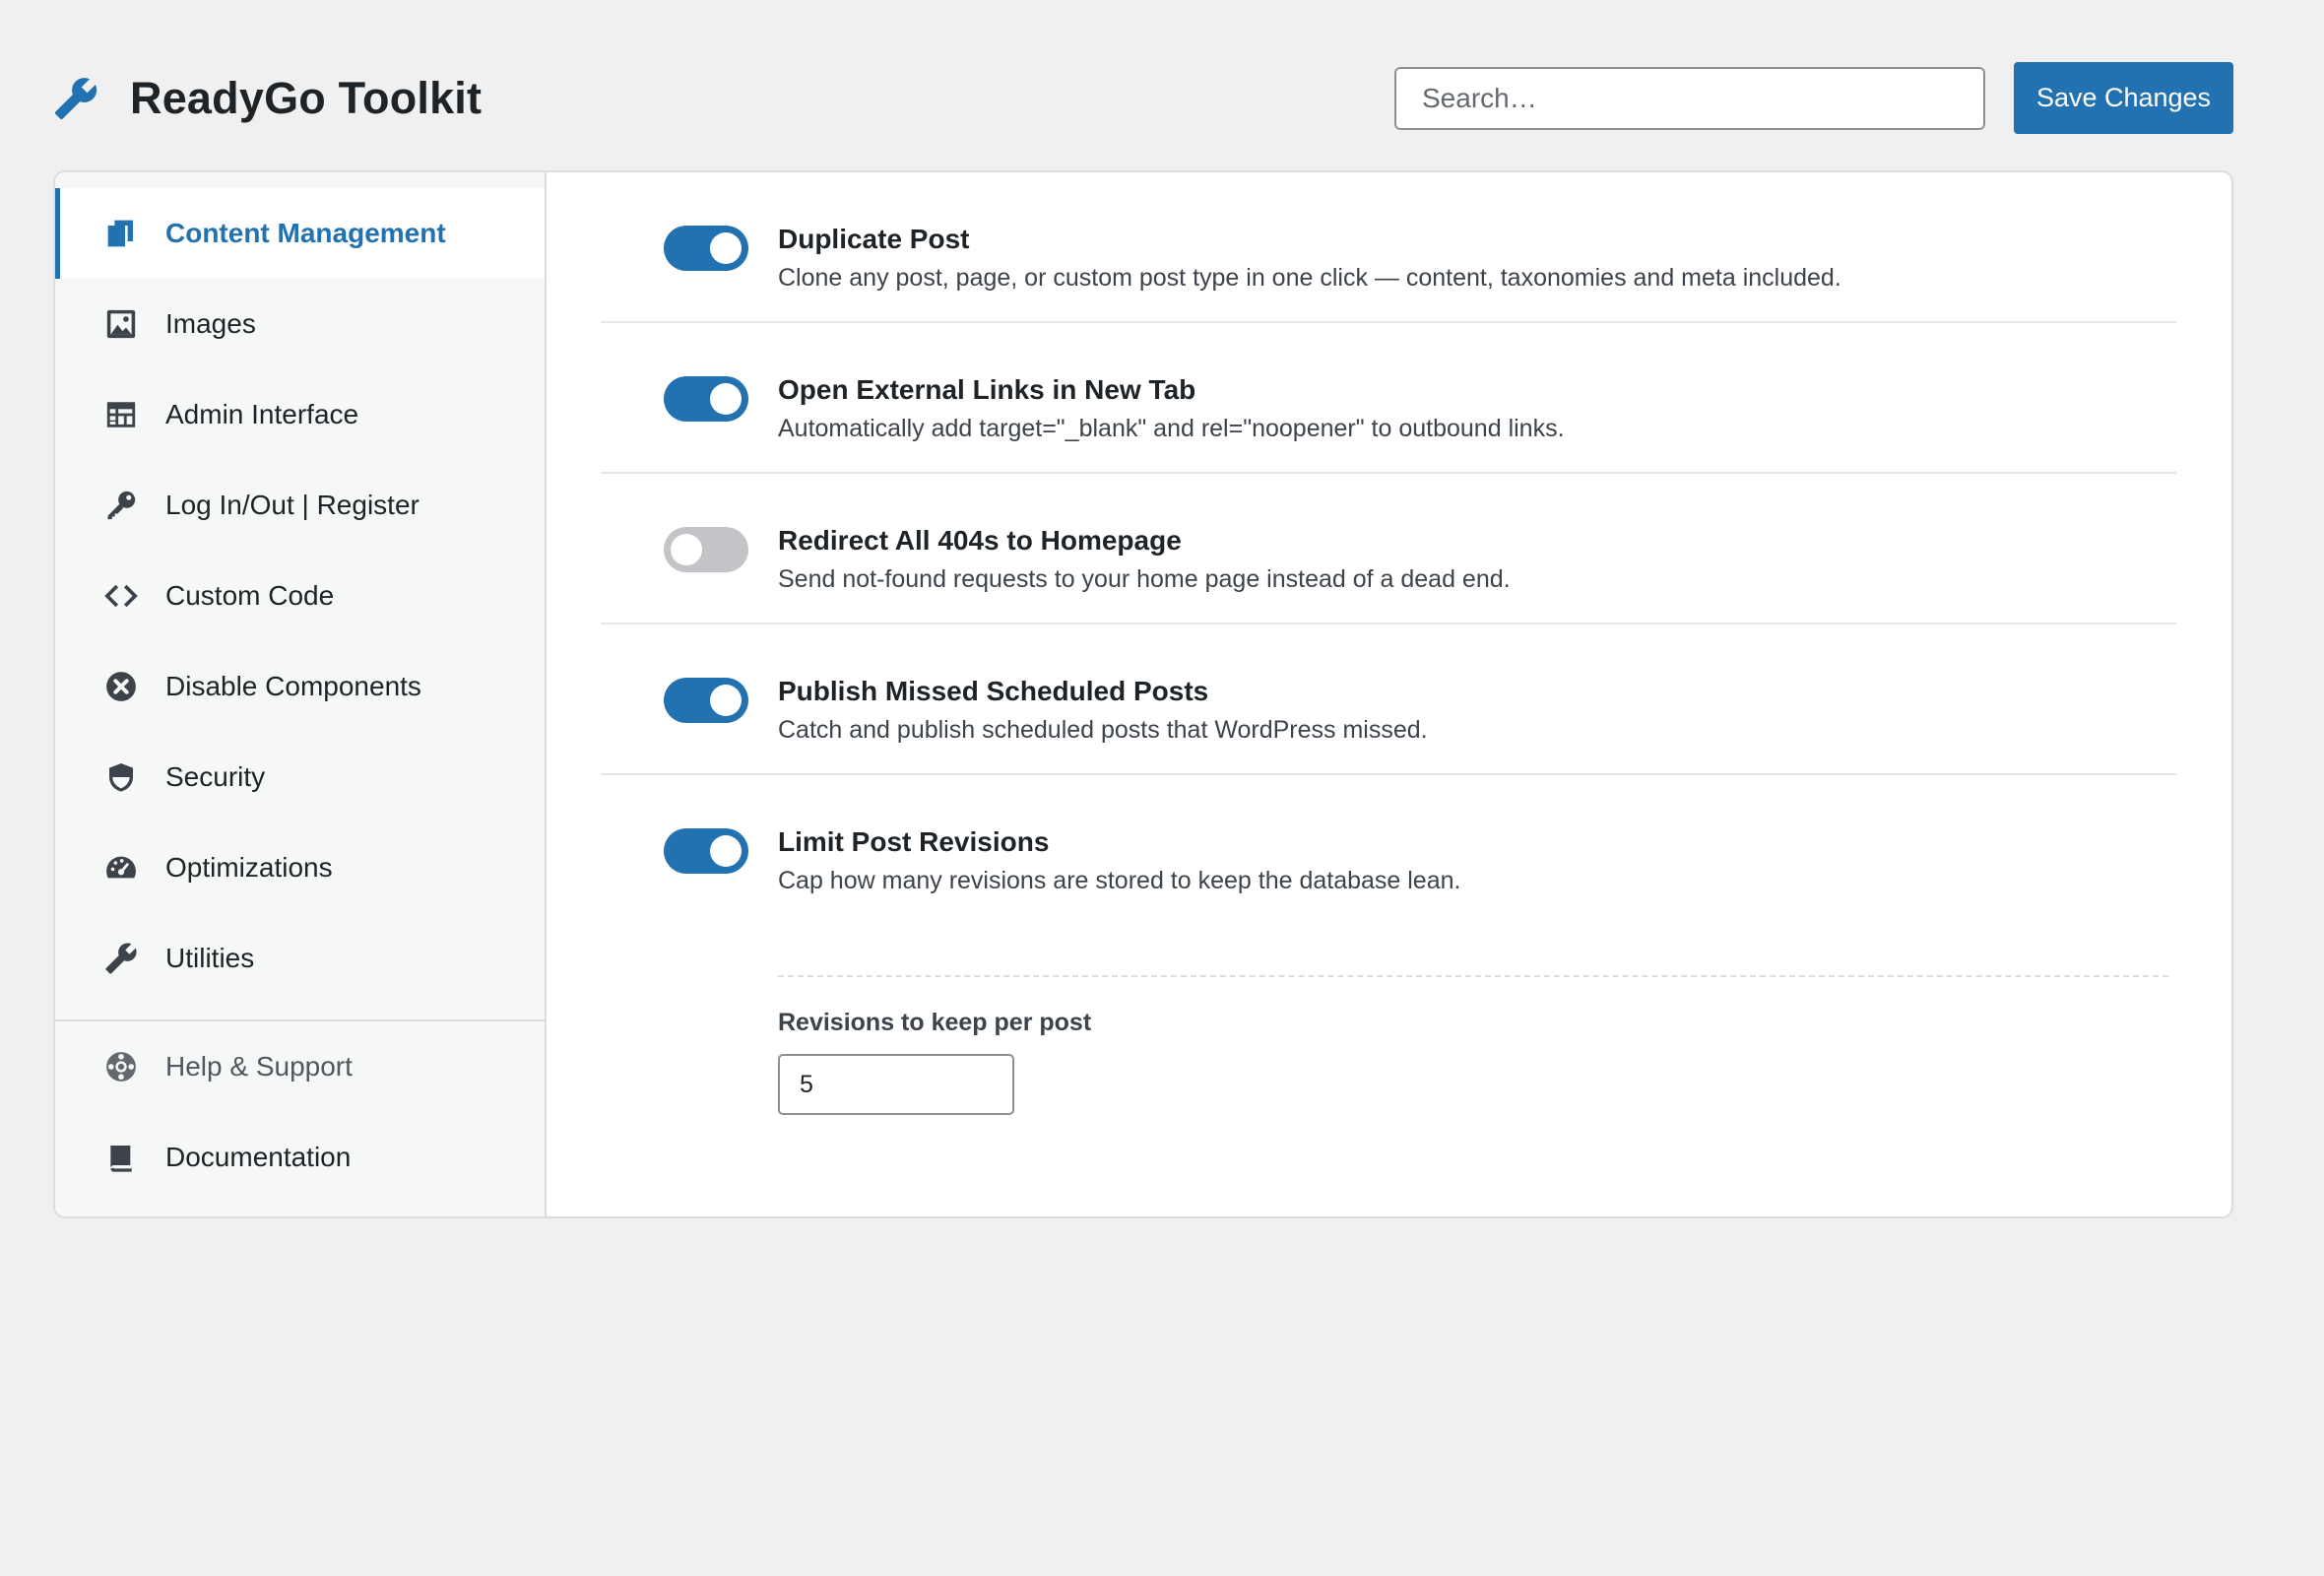 Image resolution: width=2324 pixels, height=1576 pixels. Describe the element at coordinates (300, 777) in the screenshot. I see `sidebar-item-security: Security` at that location.